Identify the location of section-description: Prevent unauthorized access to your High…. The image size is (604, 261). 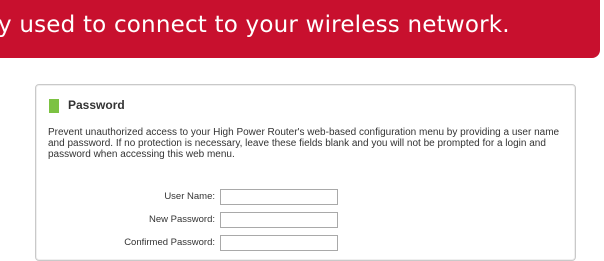
(304, 143).